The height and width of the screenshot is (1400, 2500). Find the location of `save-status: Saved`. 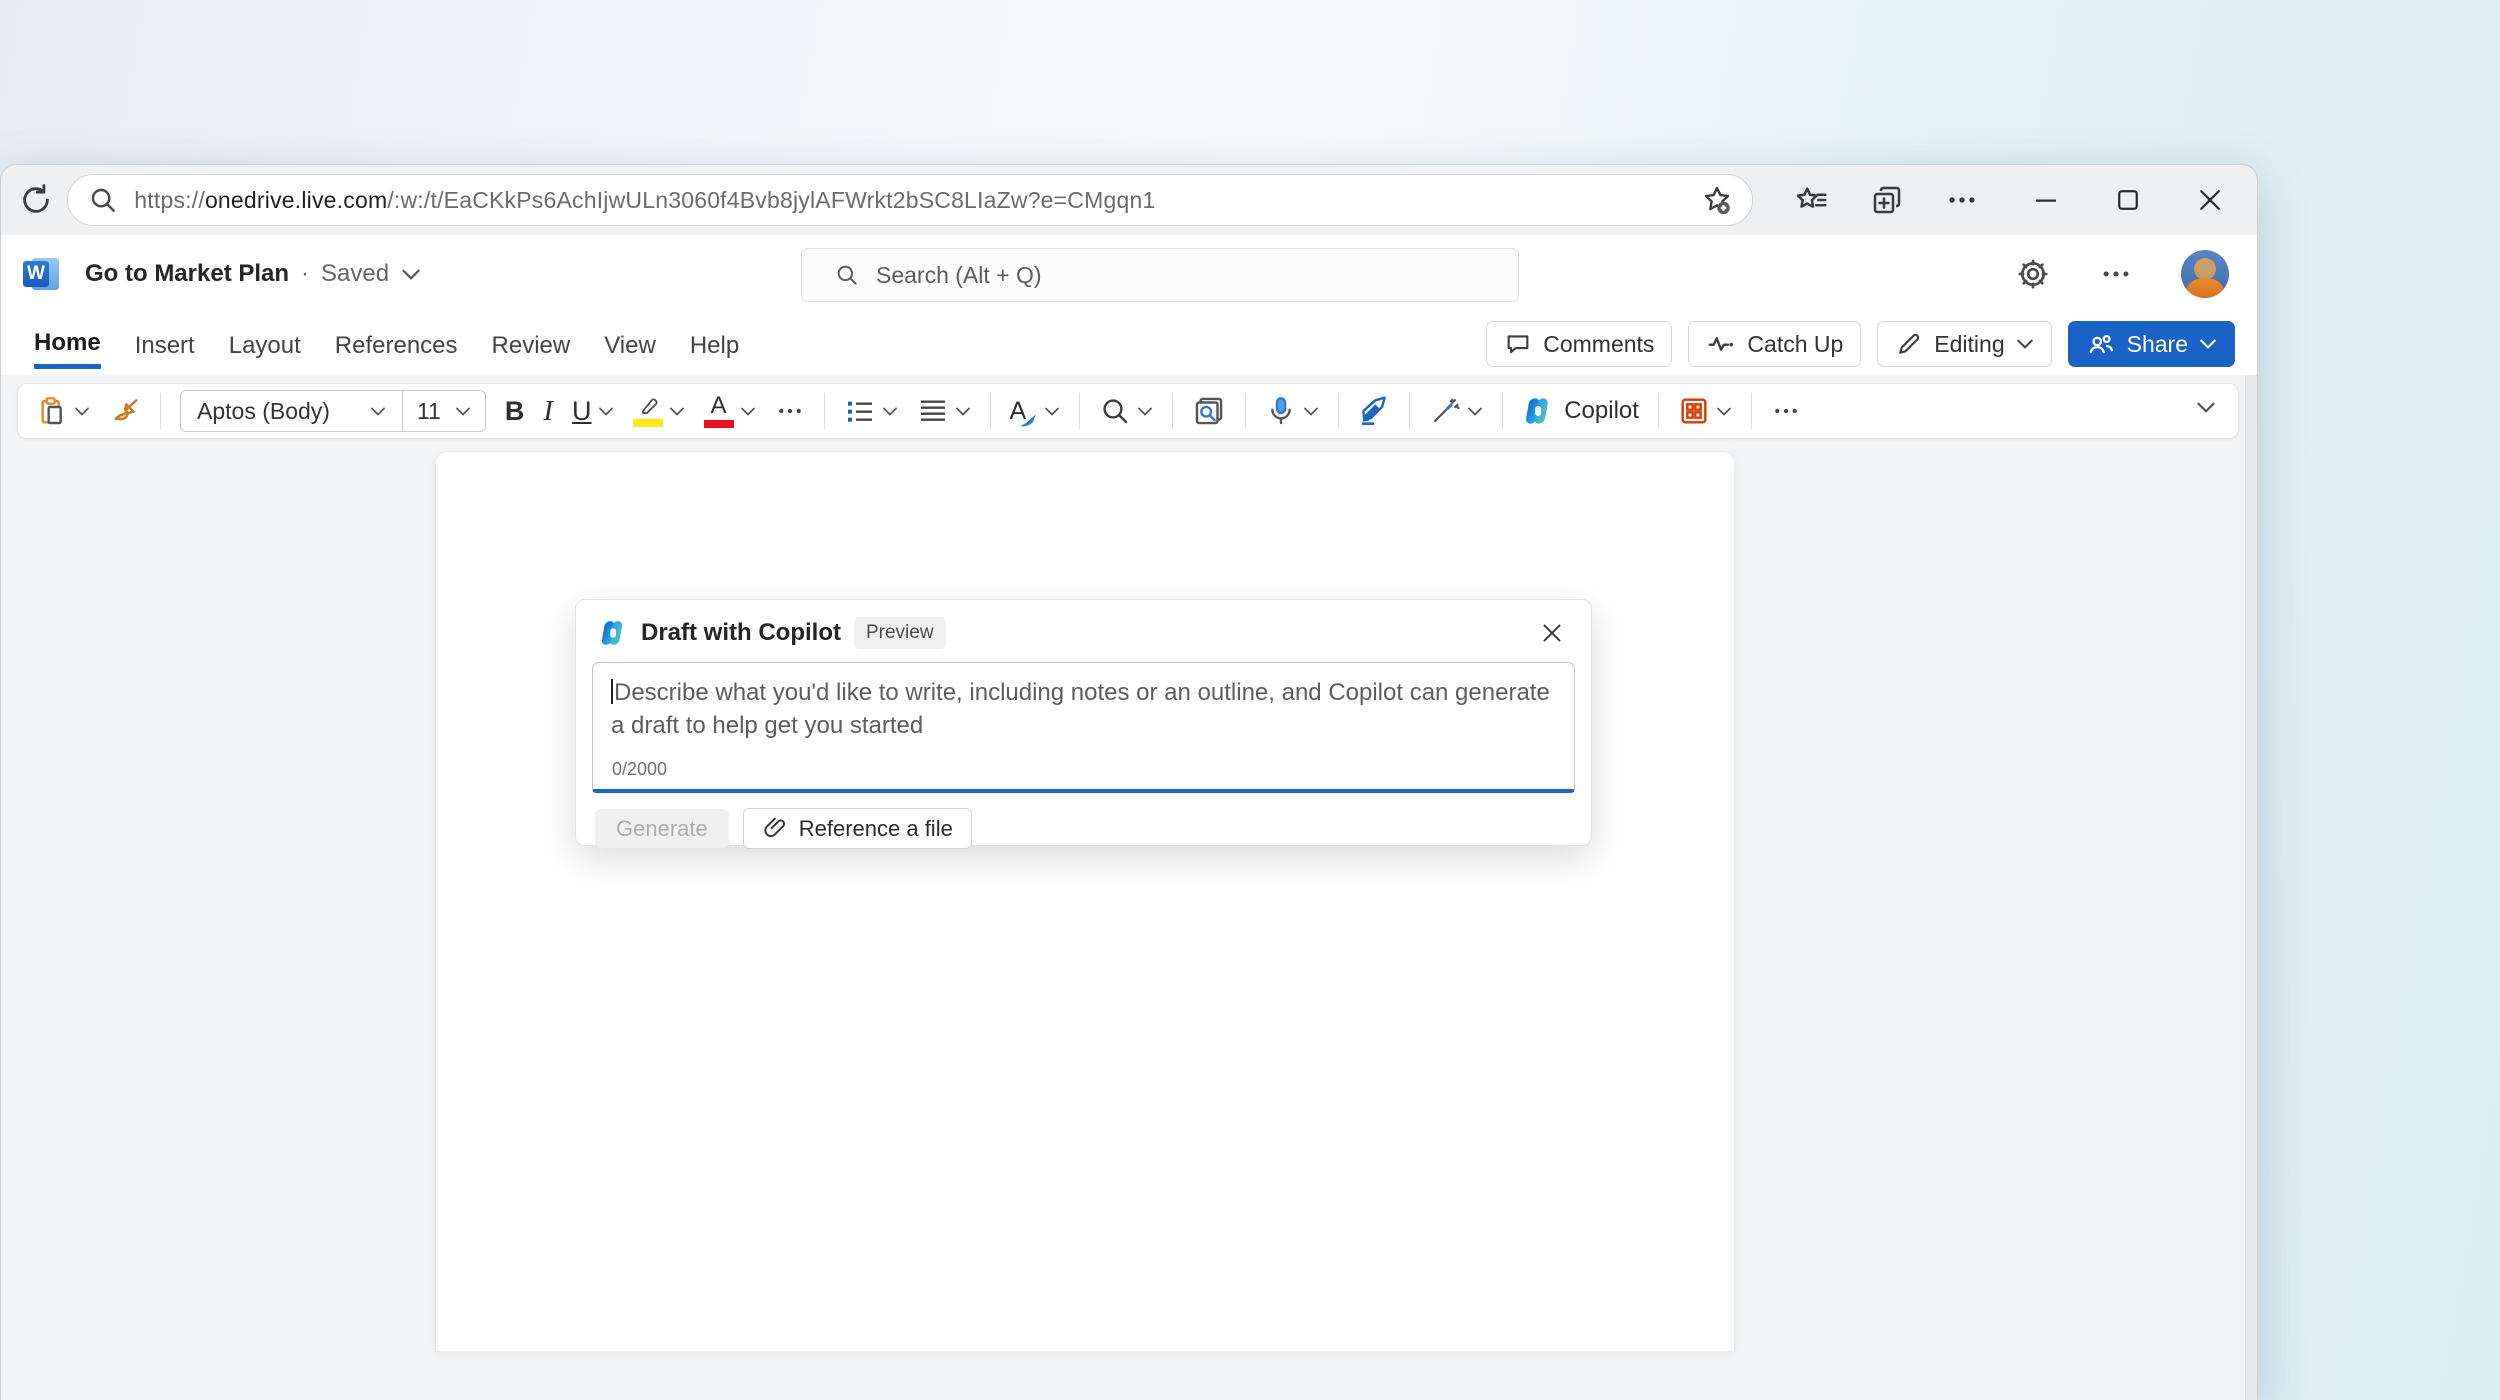

save-status: Saved is located at coordinates (355, 273).